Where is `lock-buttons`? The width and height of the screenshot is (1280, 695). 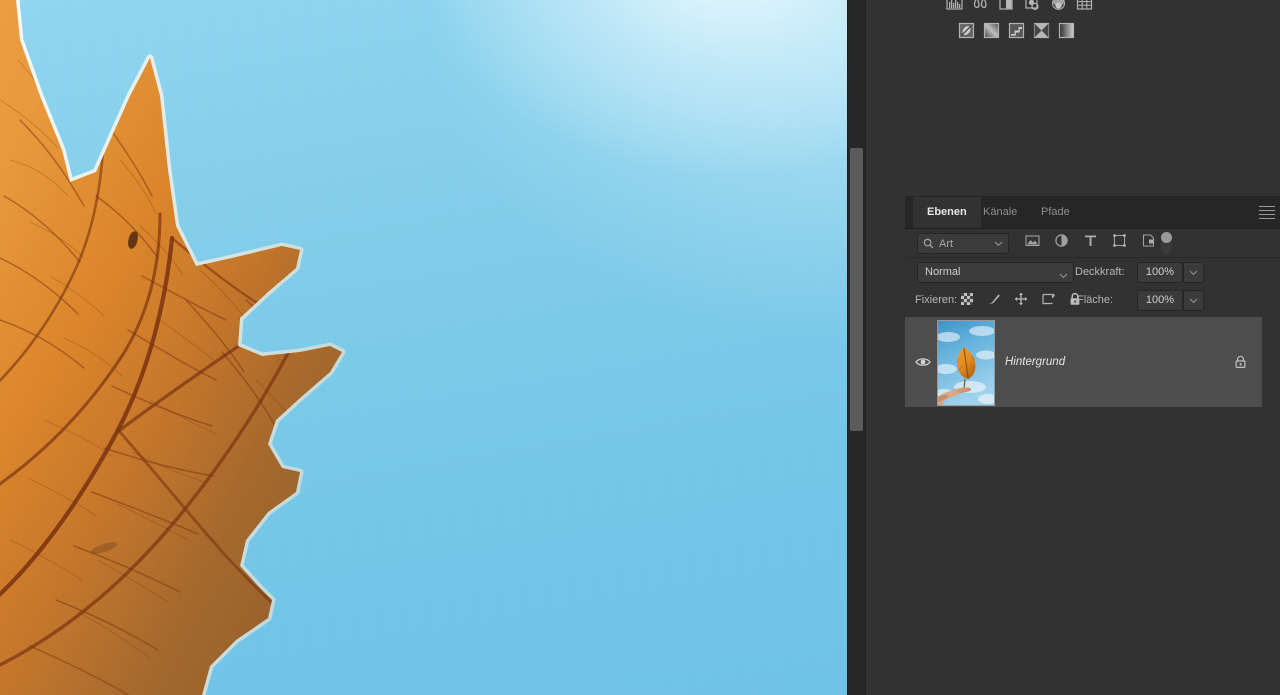 lock-buttons is located at coordinates (1021, 299).